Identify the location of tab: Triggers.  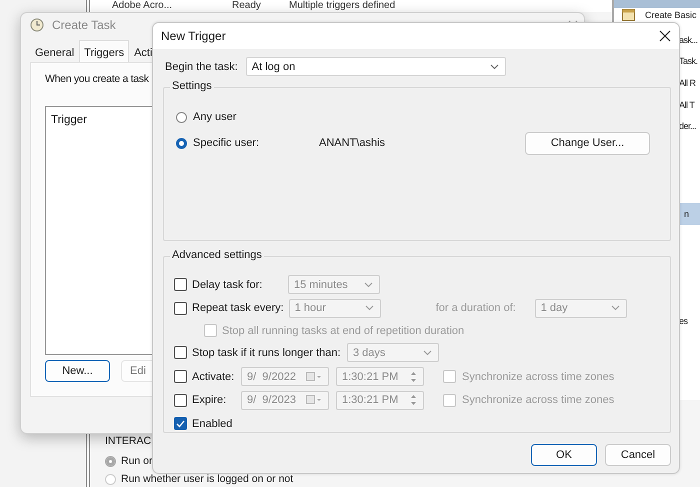
(104, 51).